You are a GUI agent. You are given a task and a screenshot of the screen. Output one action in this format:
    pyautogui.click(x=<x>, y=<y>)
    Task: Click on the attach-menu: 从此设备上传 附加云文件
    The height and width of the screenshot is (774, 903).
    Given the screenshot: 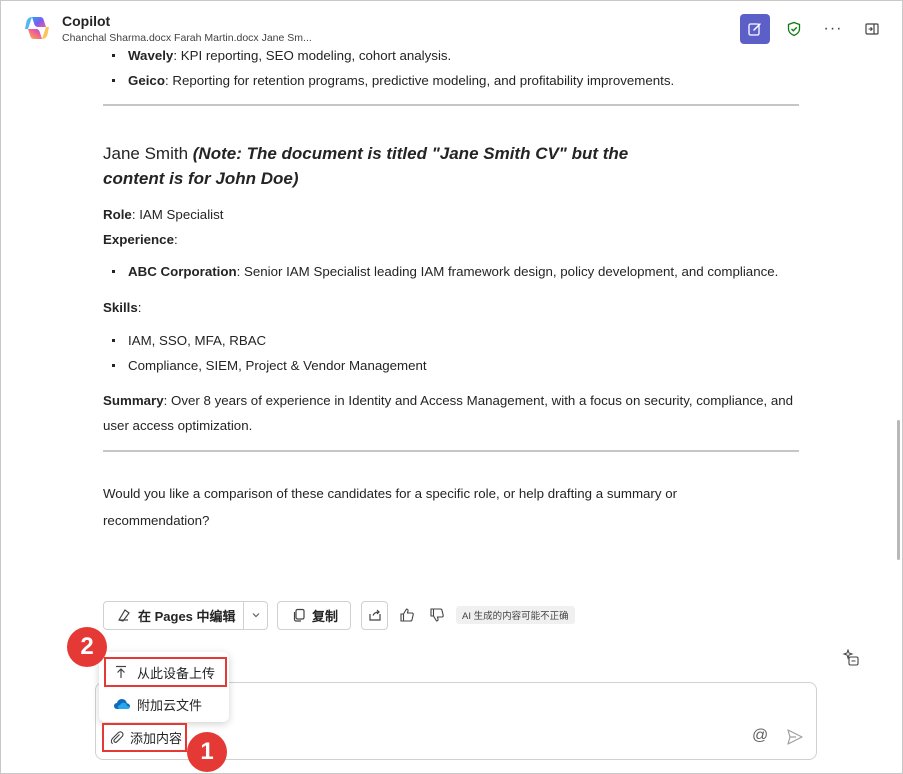 What is the action you would take?
    pyautogui.click(x=164, y=687)
    